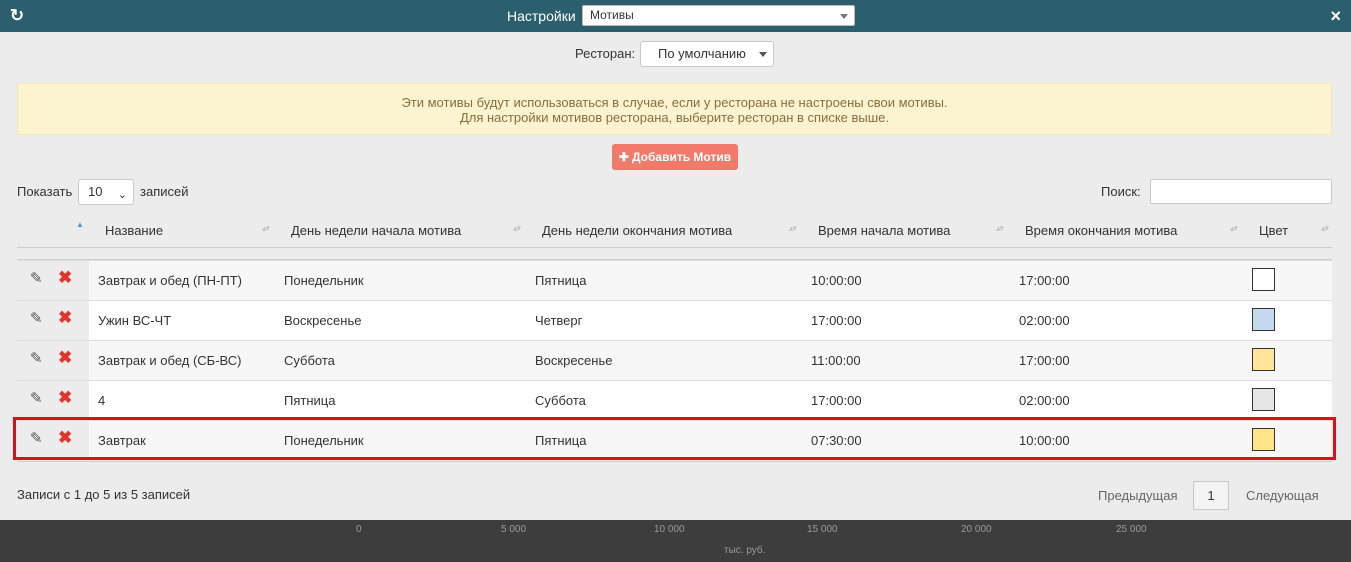 The width and height of the screenshot is (1351, 562). What do you see at coordinates (324, 280) in the screenshot?
I see `cell-start-day: Понедельник` at bounding box center [324, 280].